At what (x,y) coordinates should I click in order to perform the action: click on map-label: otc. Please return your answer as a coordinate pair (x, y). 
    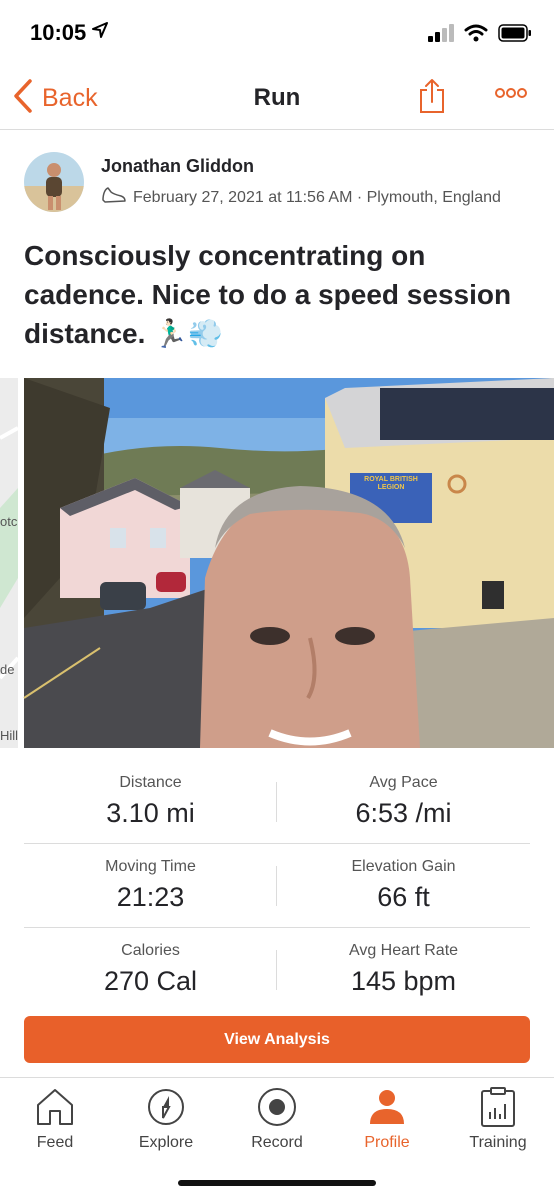
    Looking at the image, I should click on (9, 521).